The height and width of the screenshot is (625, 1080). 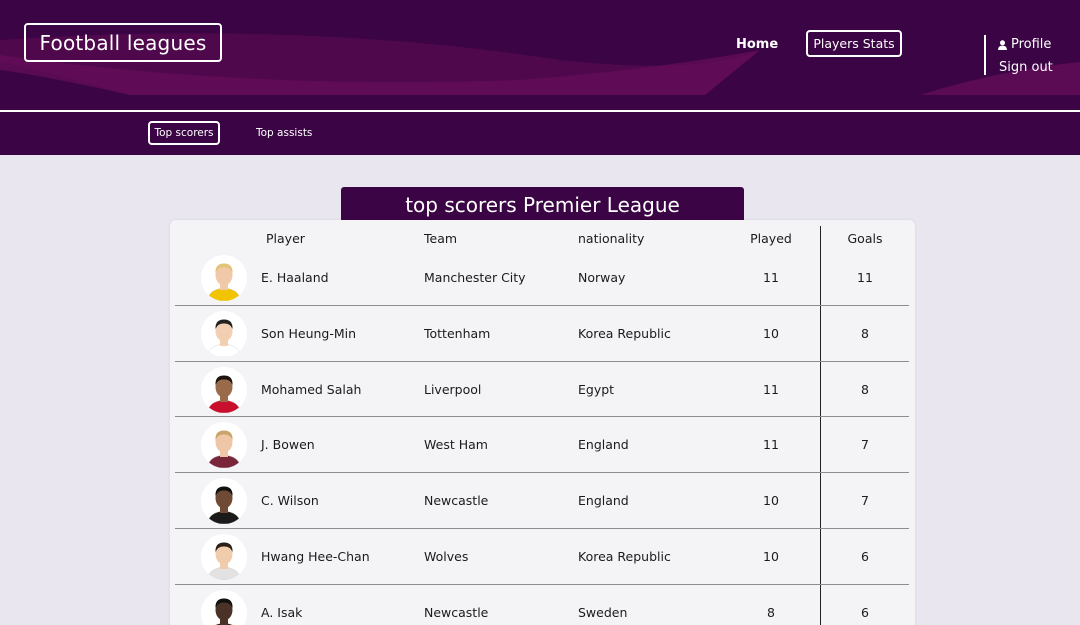 I want to click on player-team: Tottenham, so click(x=457, y=333).